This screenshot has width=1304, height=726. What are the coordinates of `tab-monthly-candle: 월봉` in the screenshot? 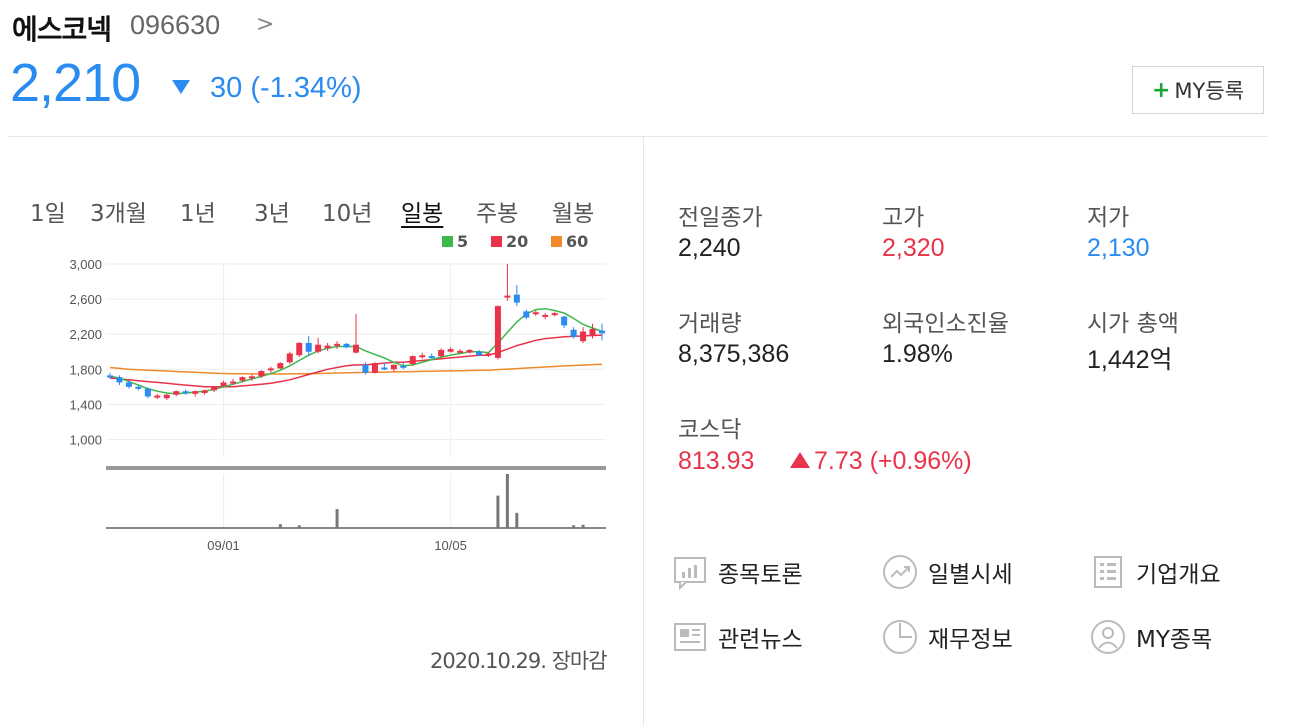 It's located at (573, 211).